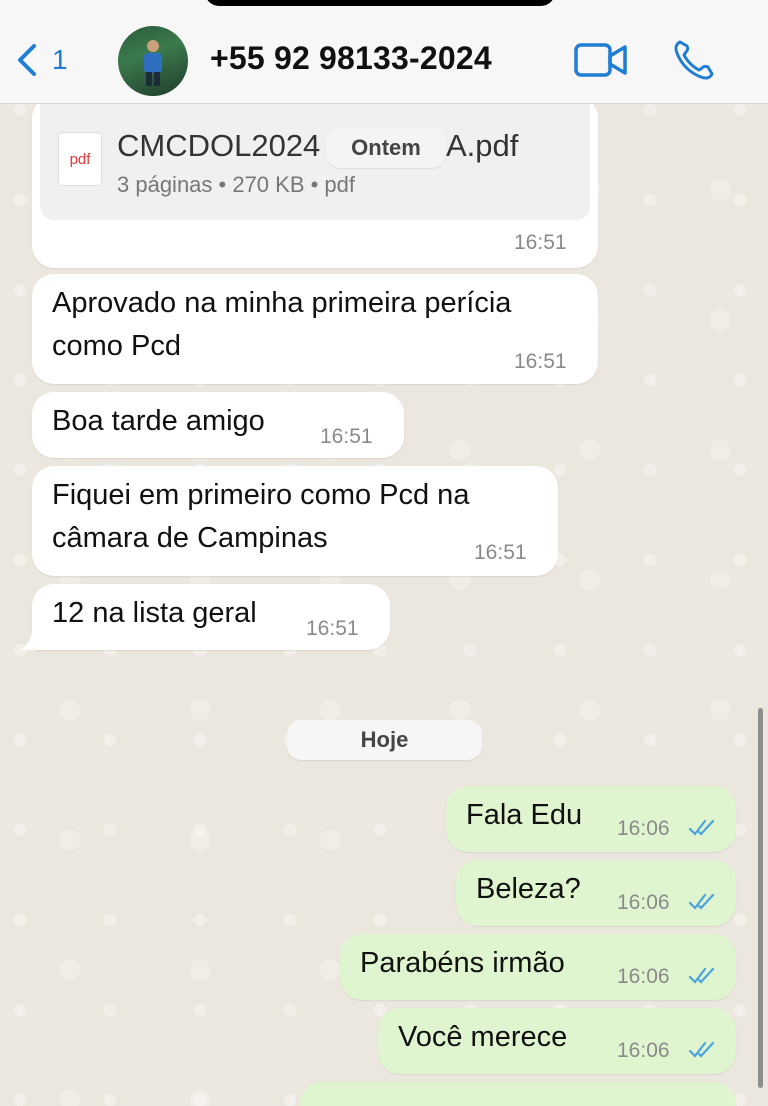 The width and height of the screenshot is (768, 1106). Describe the element at coordinates (483, 1037) in the screenshot. I see `message-text: Você merece` at that location.